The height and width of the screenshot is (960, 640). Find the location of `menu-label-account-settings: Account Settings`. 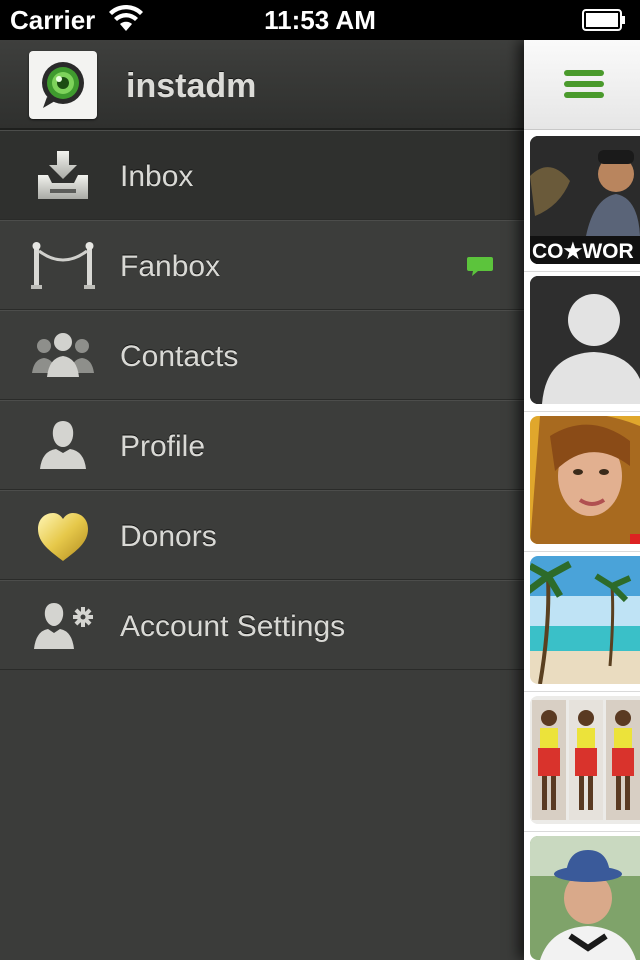

menu-label-account-settings: Account Settings is located at coordinates (233, 626).